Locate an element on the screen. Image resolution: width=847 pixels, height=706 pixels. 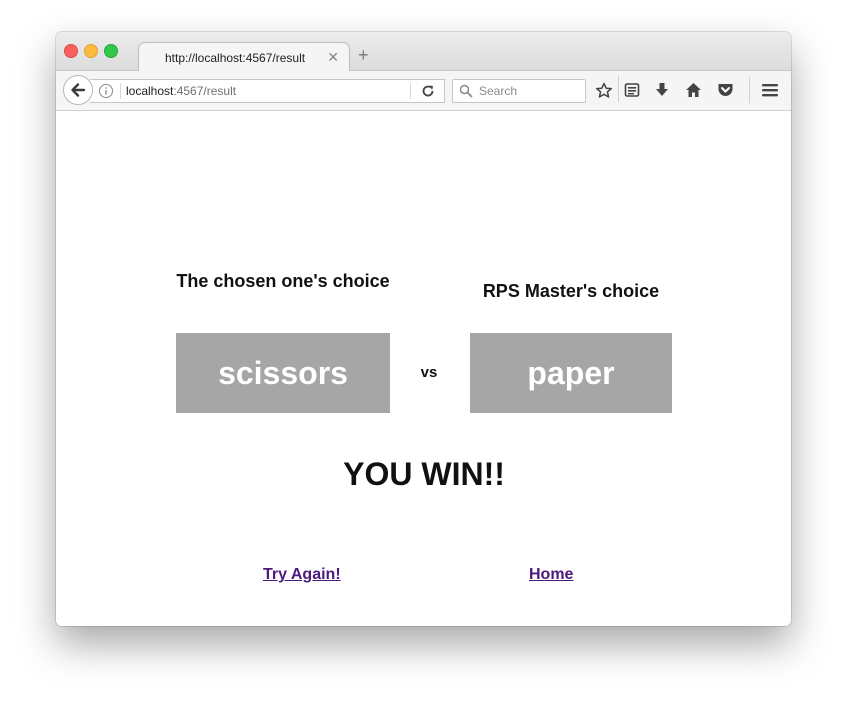
reading-list-icon is located at coordinates (632, 92).